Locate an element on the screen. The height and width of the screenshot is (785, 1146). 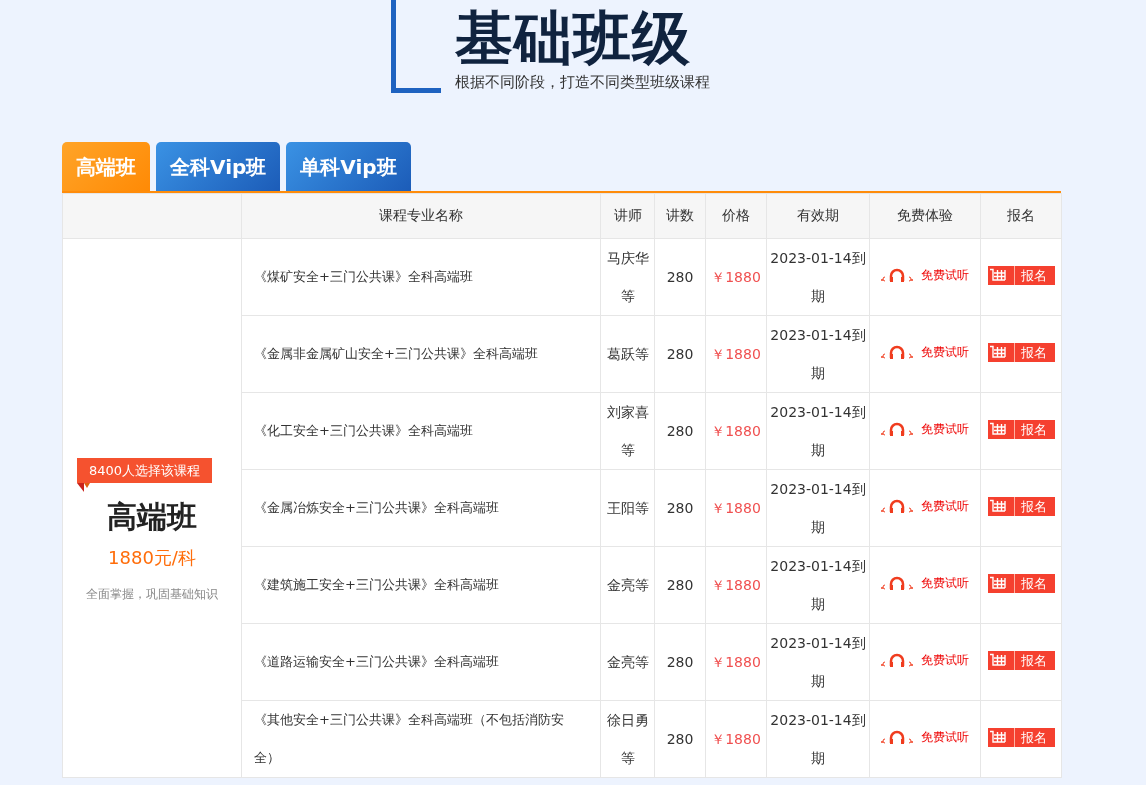
column-header: 讲师 is located at coordinates (627, 216).